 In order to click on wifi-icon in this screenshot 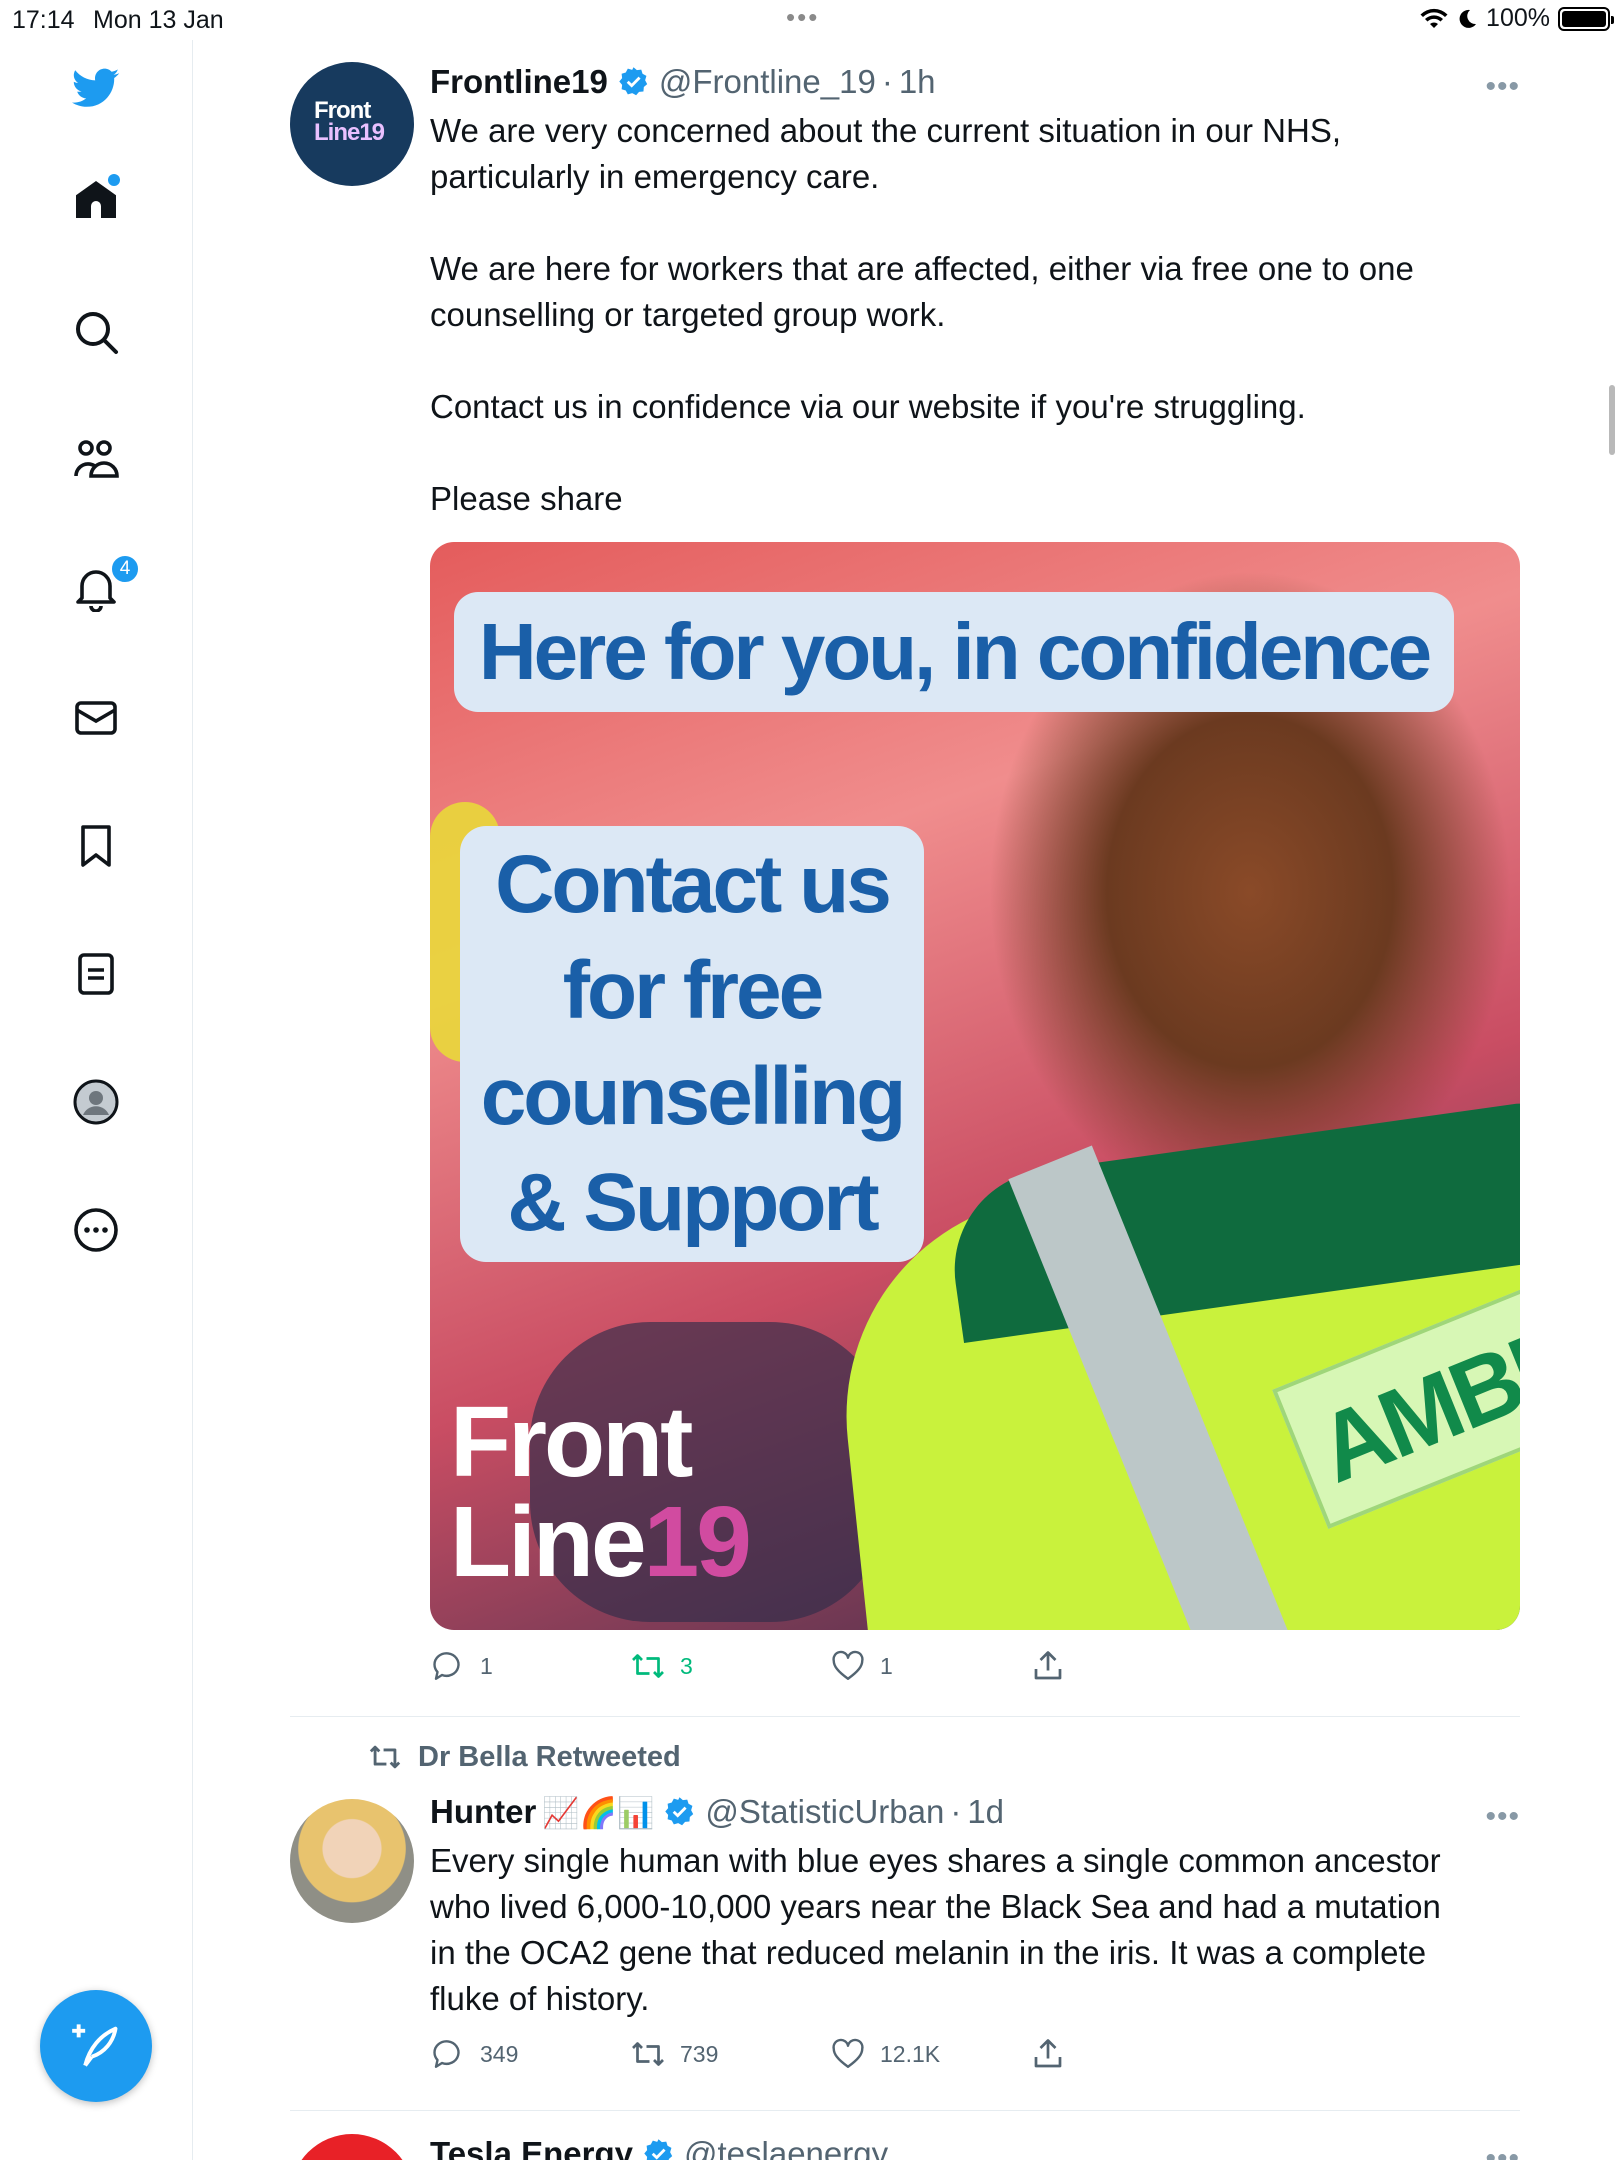, I will do `click(1434, 18)`.